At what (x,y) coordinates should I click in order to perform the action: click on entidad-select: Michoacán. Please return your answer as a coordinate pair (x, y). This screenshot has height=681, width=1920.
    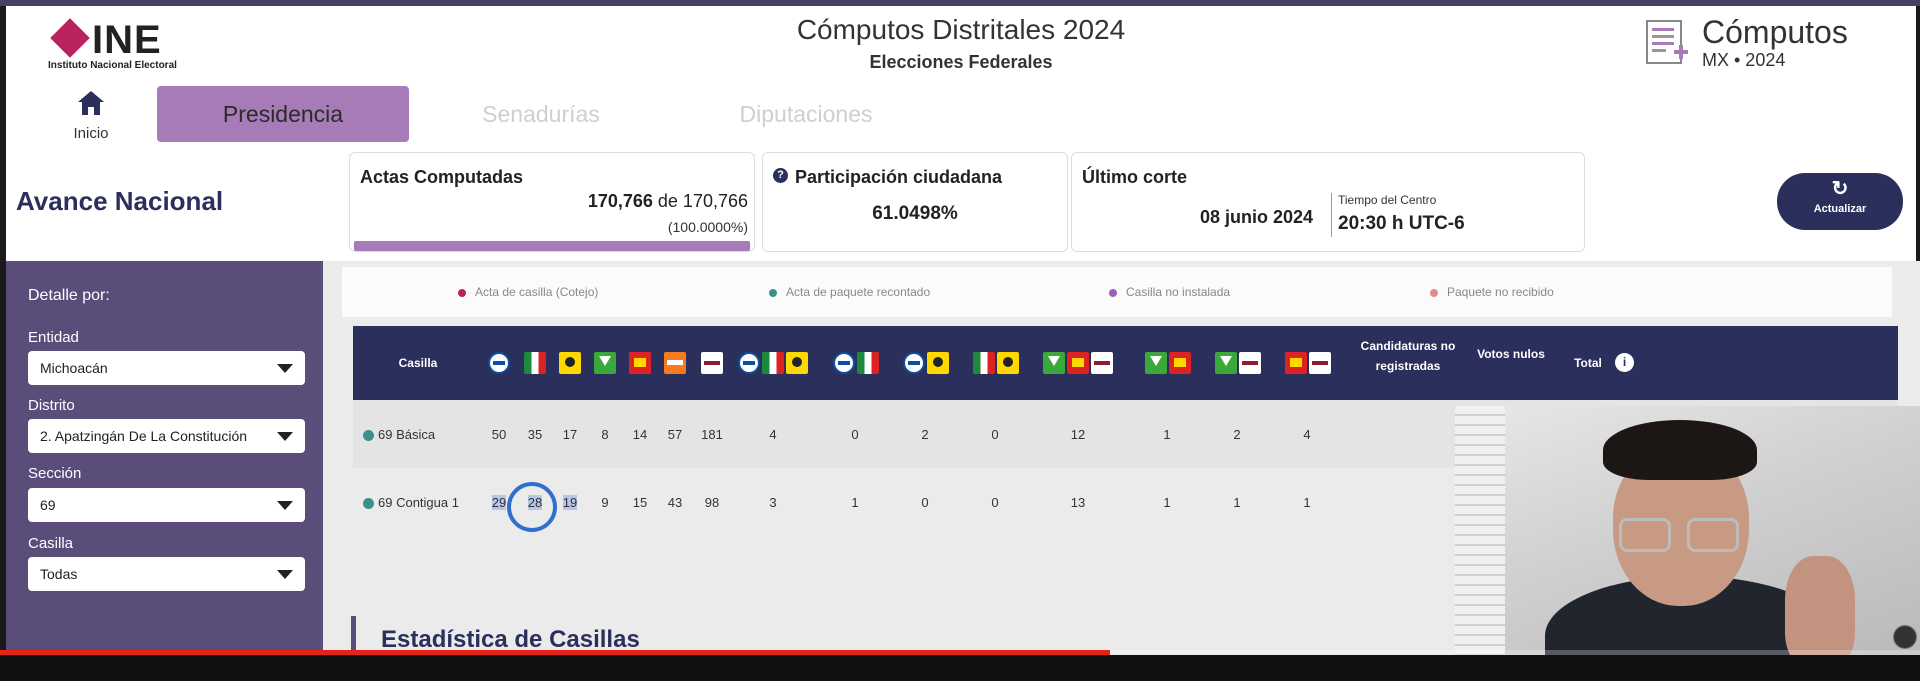
    Looking at the image, I should click on (166, 368).